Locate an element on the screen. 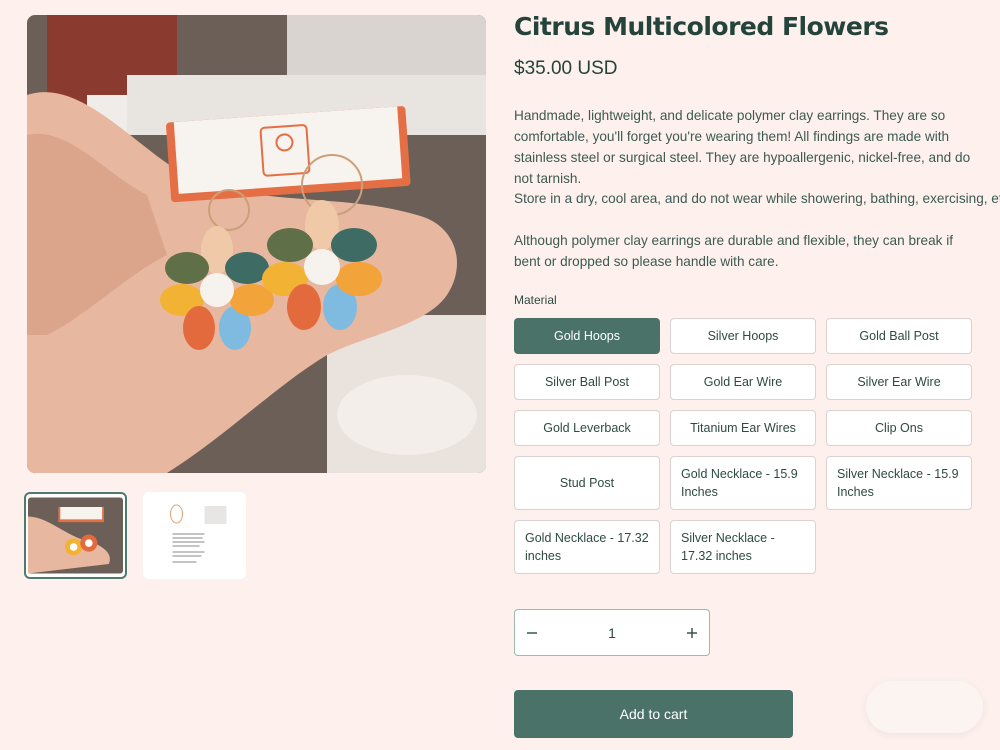  material-option-titanium-ear-wires: Titanium Ear Wires is located at coordinates (743, 428).